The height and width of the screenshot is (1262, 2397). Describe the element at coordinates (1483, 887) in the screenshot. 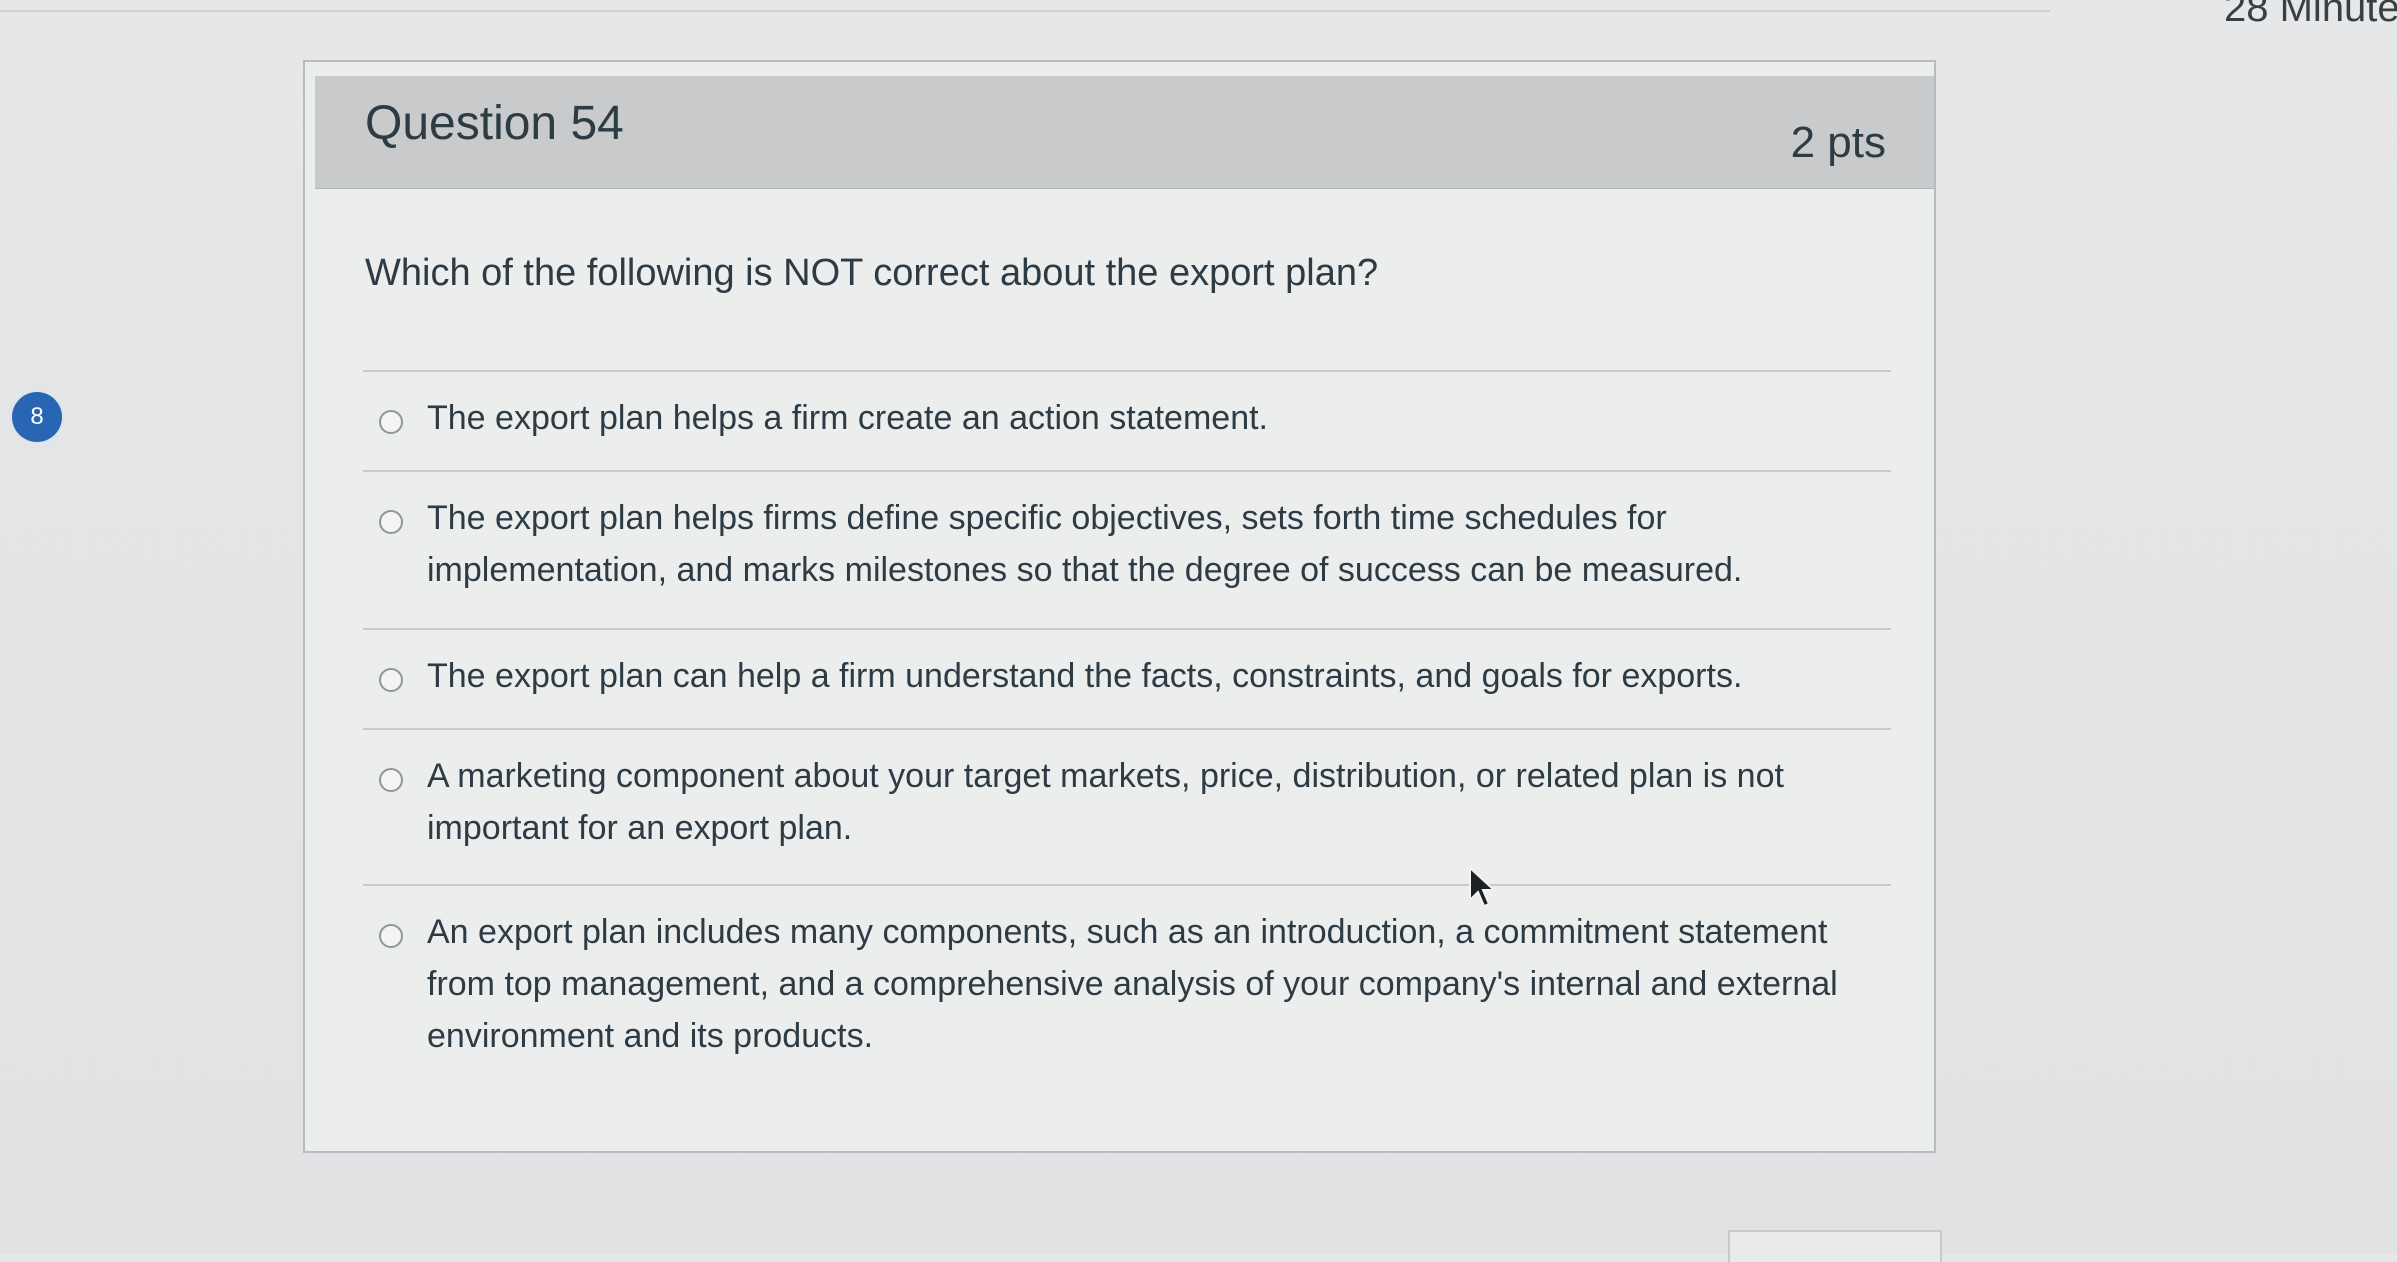

I see `mouse-pointer-icon` at that location.